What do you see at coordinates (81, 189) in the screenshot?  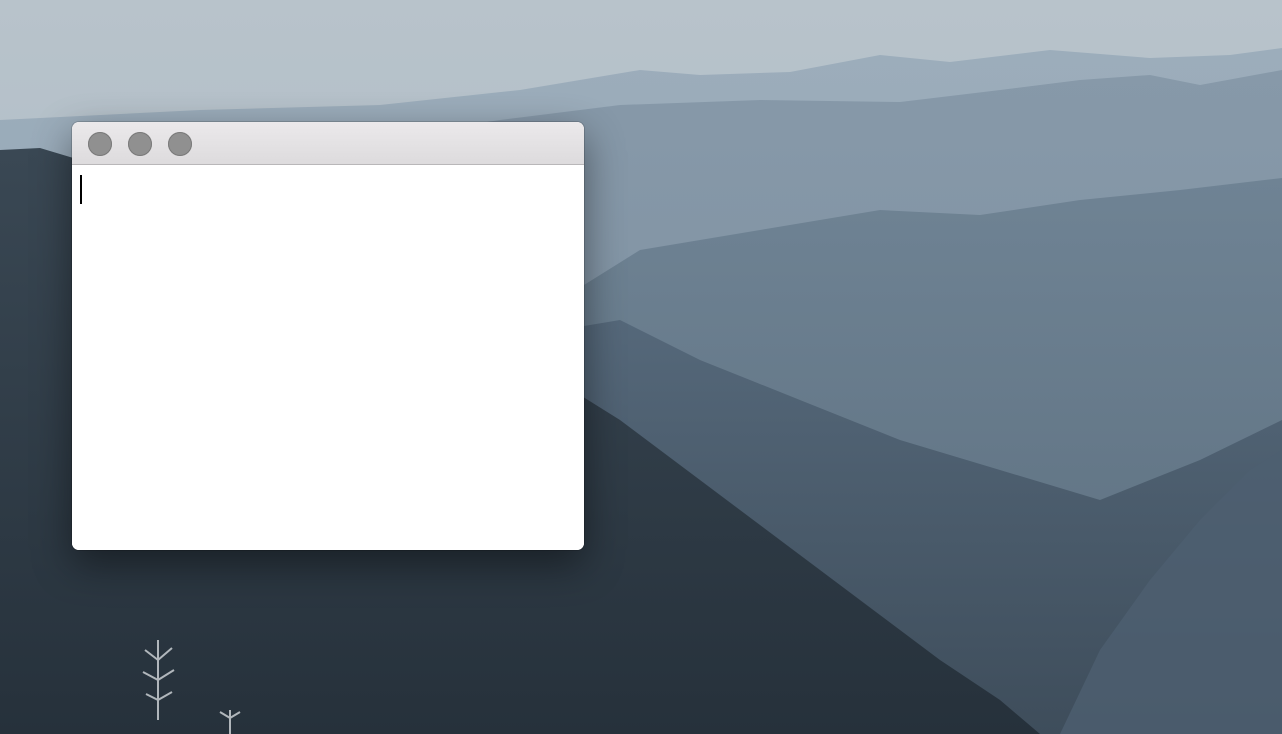 I see `text-caret` at bounding box center [81, 189].